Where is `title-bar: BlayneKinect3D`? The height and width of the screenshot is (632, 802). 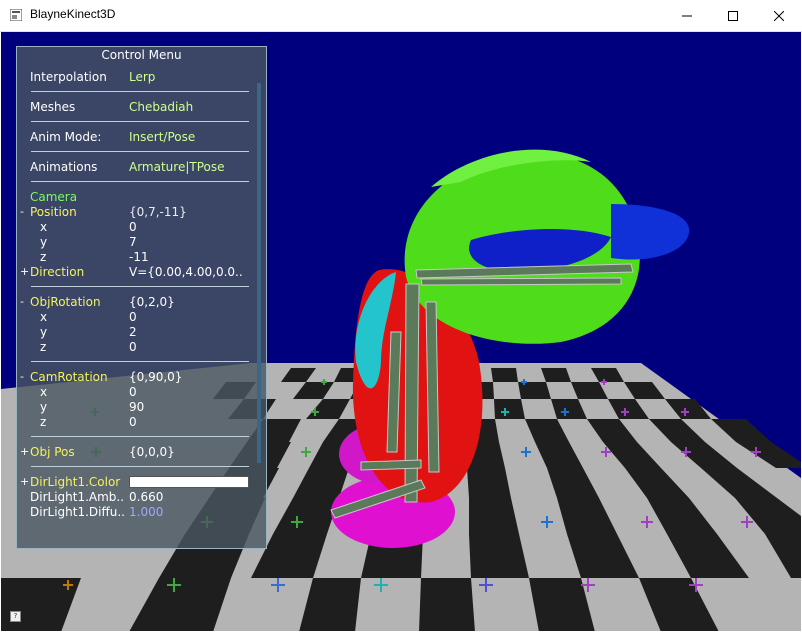 title-bar: BlayneKinect3D is located at coordinates (401, 16).